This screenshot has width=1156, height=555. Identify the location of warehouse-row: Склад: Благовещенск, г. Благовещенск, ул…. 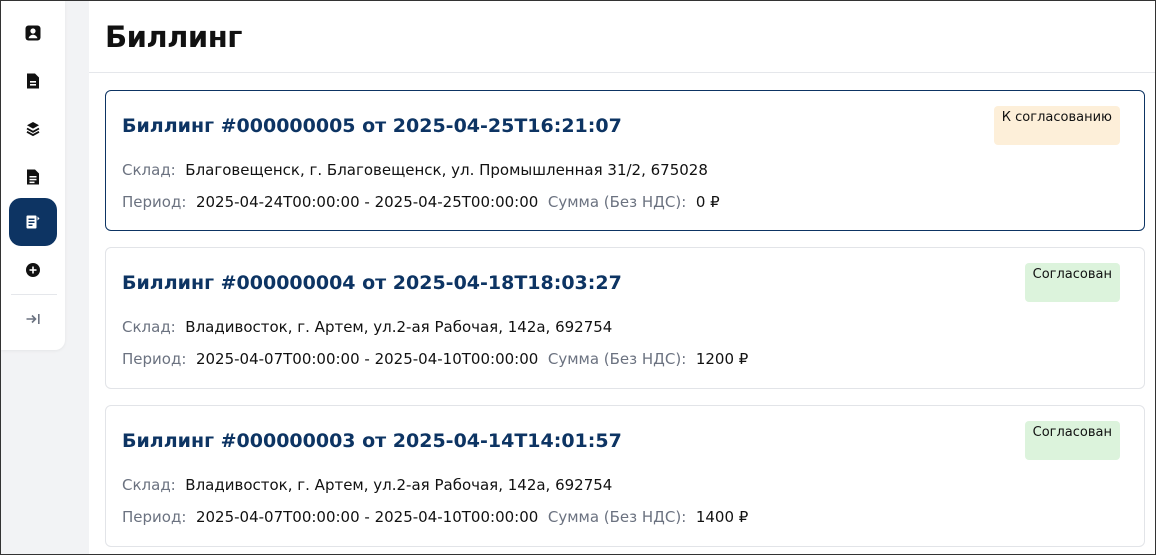
(415, 170).